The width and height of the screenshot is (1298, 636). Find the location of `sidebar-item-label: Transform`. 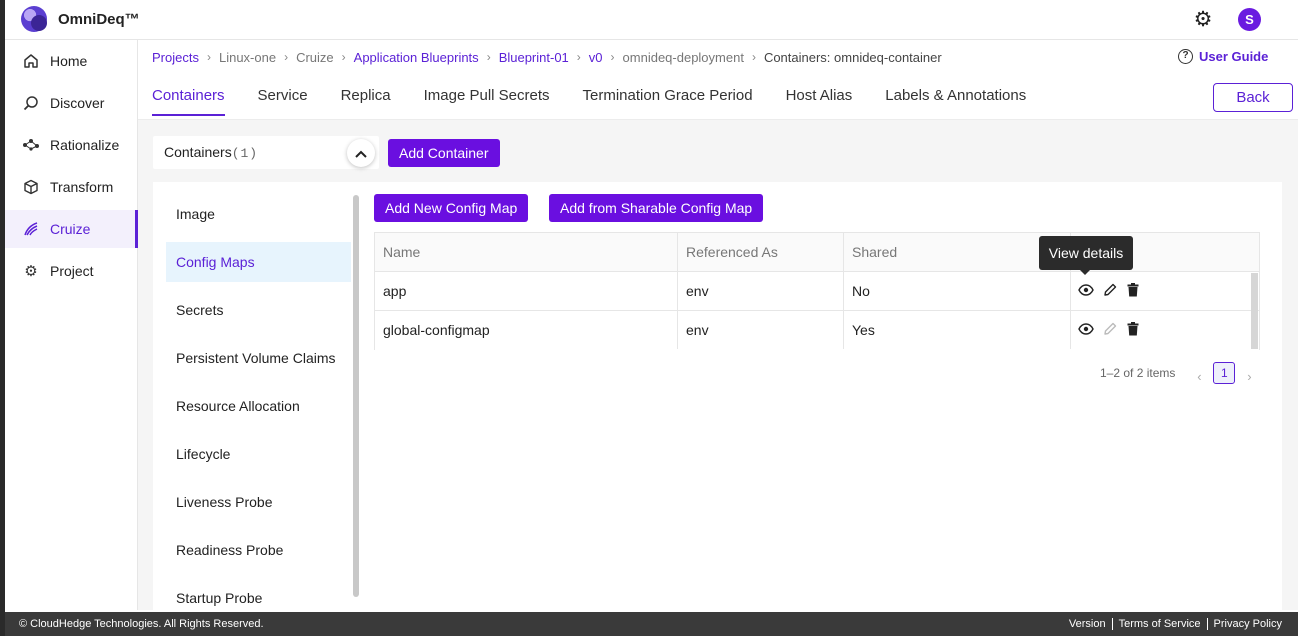

sidebar-item-label: Transform is located at coordinates (82, 187).